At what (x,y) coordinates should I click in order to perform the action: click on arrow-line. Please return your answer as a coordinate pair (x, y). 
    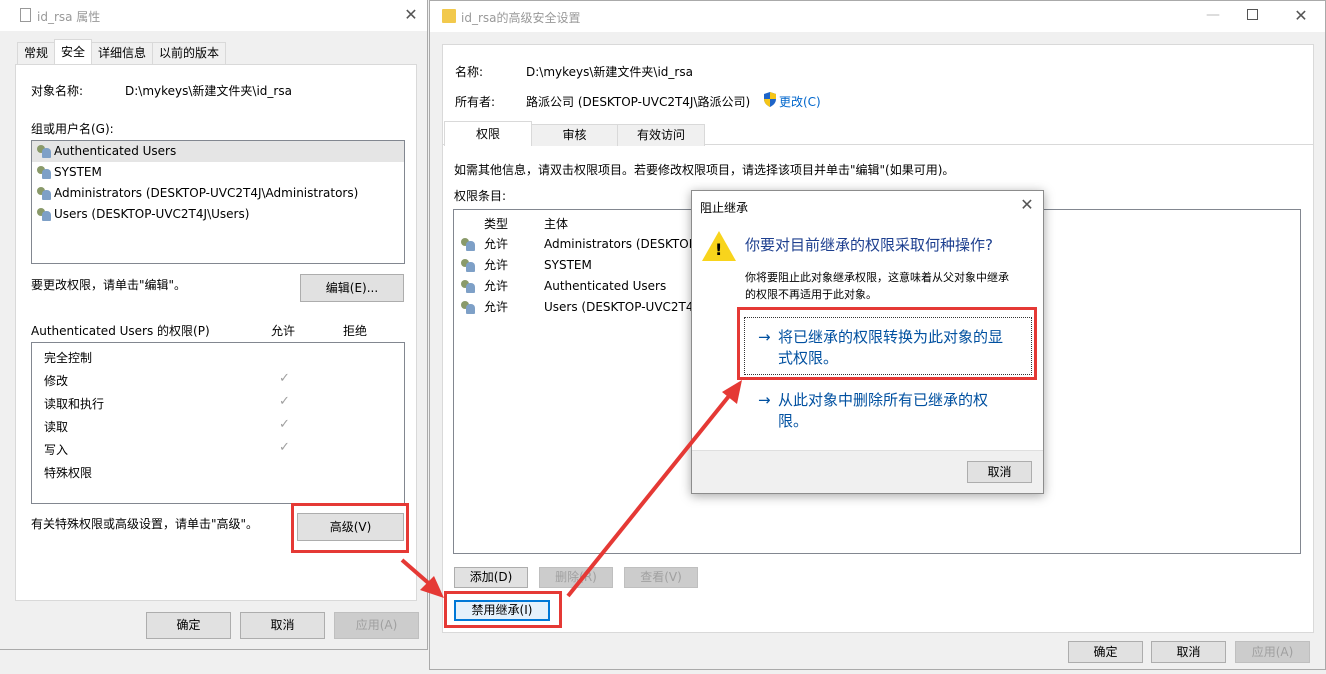
    Looking at the image, I should click on (650, 493).